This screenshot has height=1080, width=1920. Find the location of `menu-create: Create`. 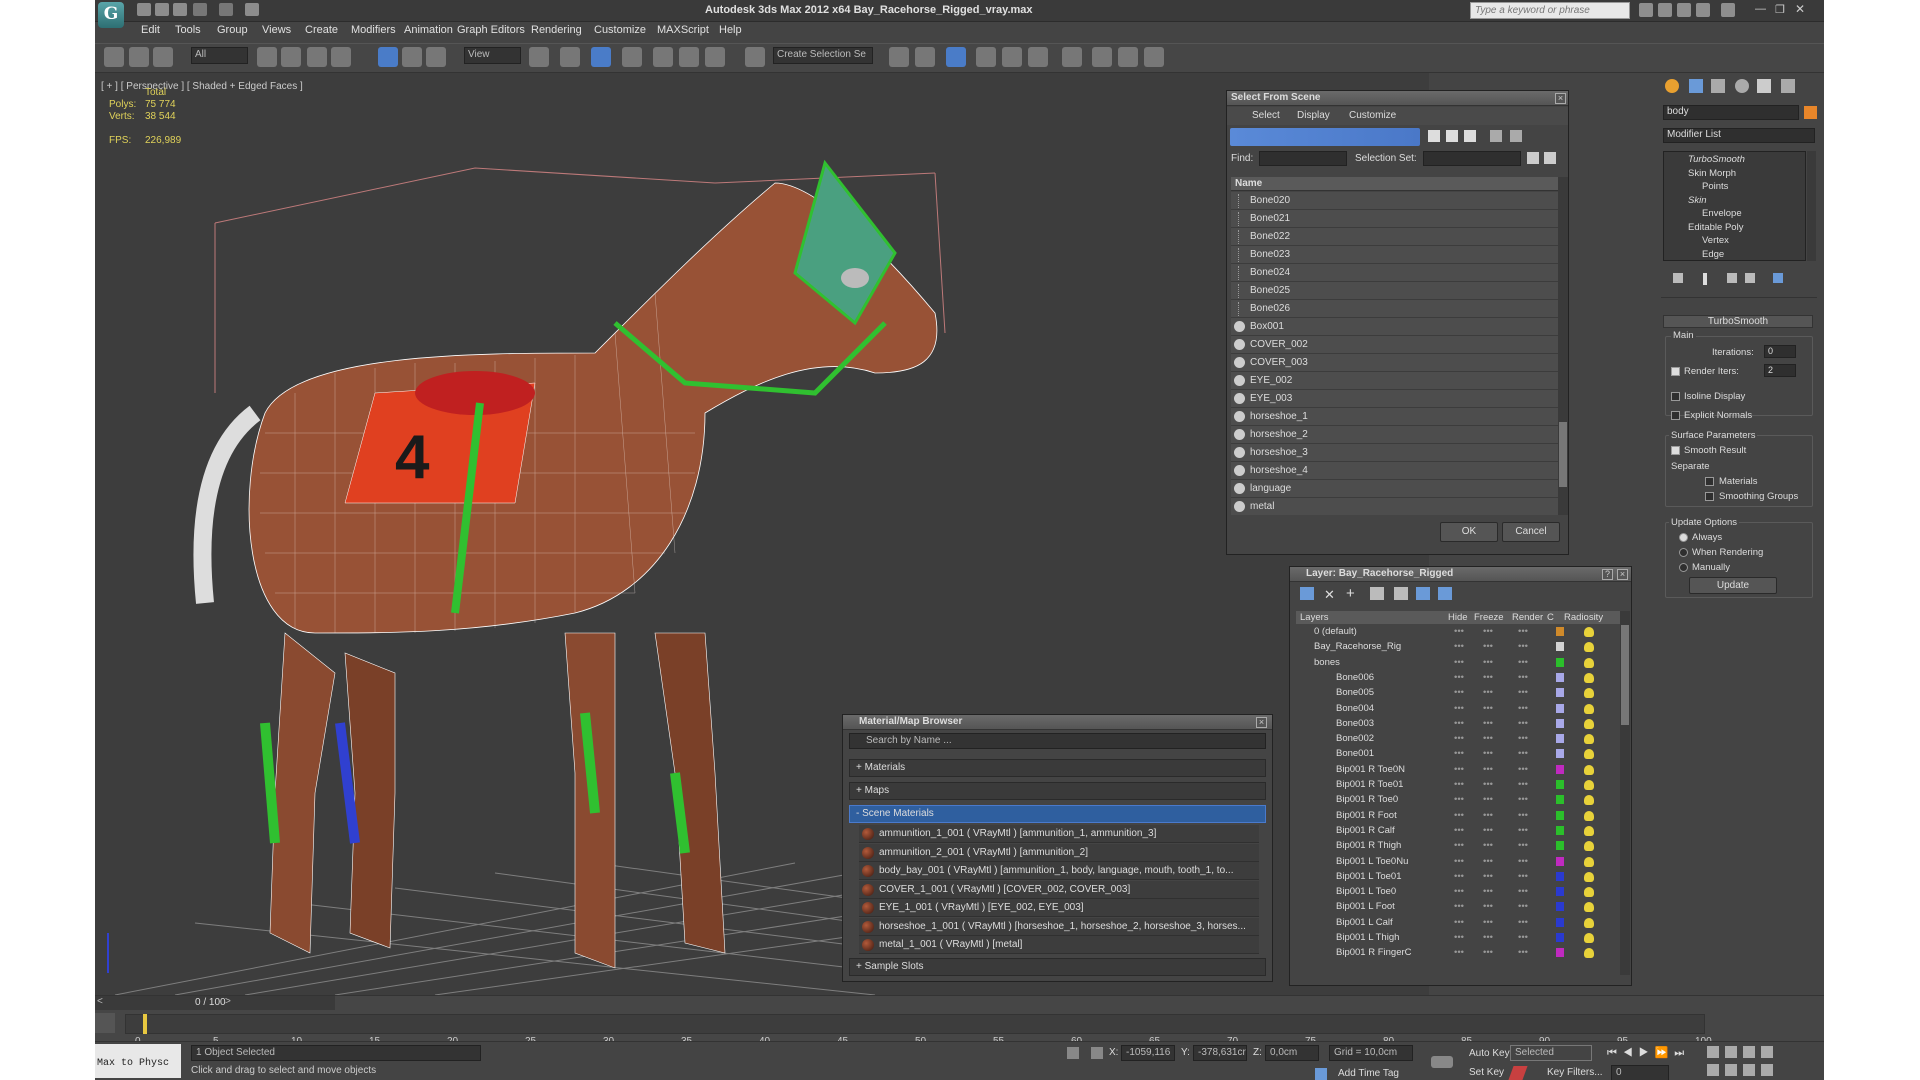

menu-create: Create is located at coordinates (321, 30).